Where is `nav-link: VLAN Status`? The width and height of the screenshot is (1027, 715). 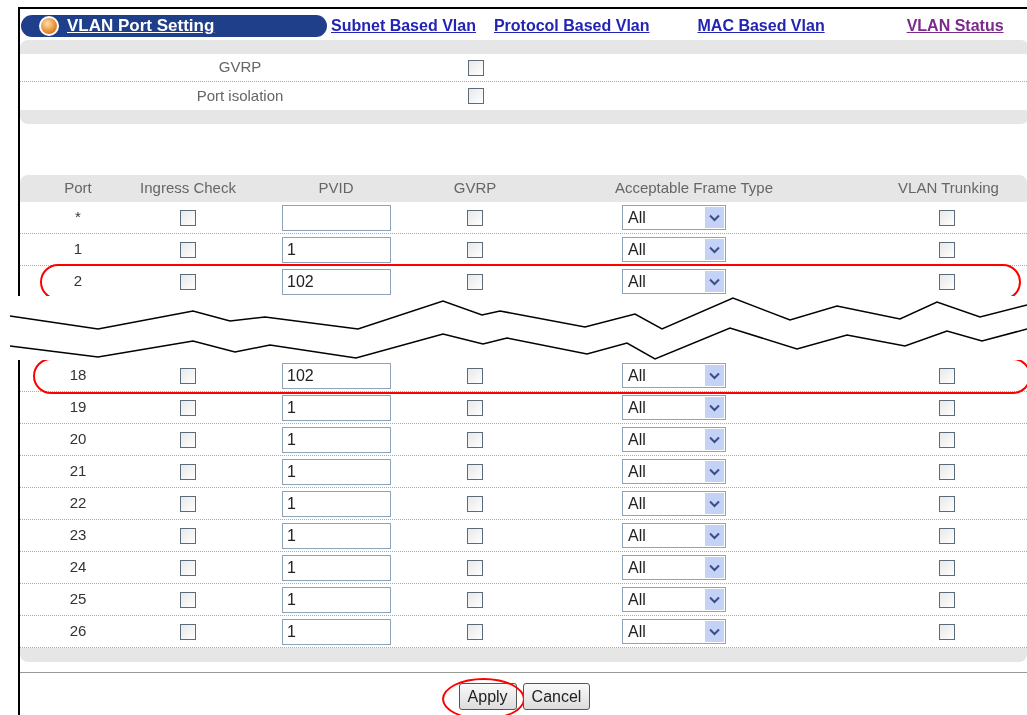 nav-link: VLAN Status is located at coordinates (955, 26).